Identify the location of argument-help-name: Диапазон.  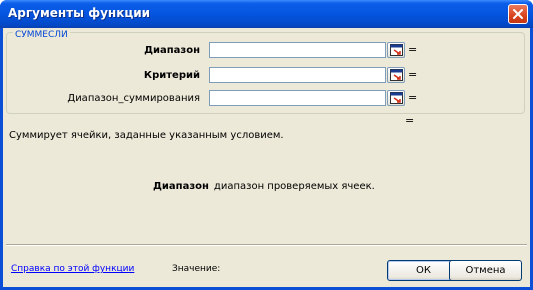
(181, 186).